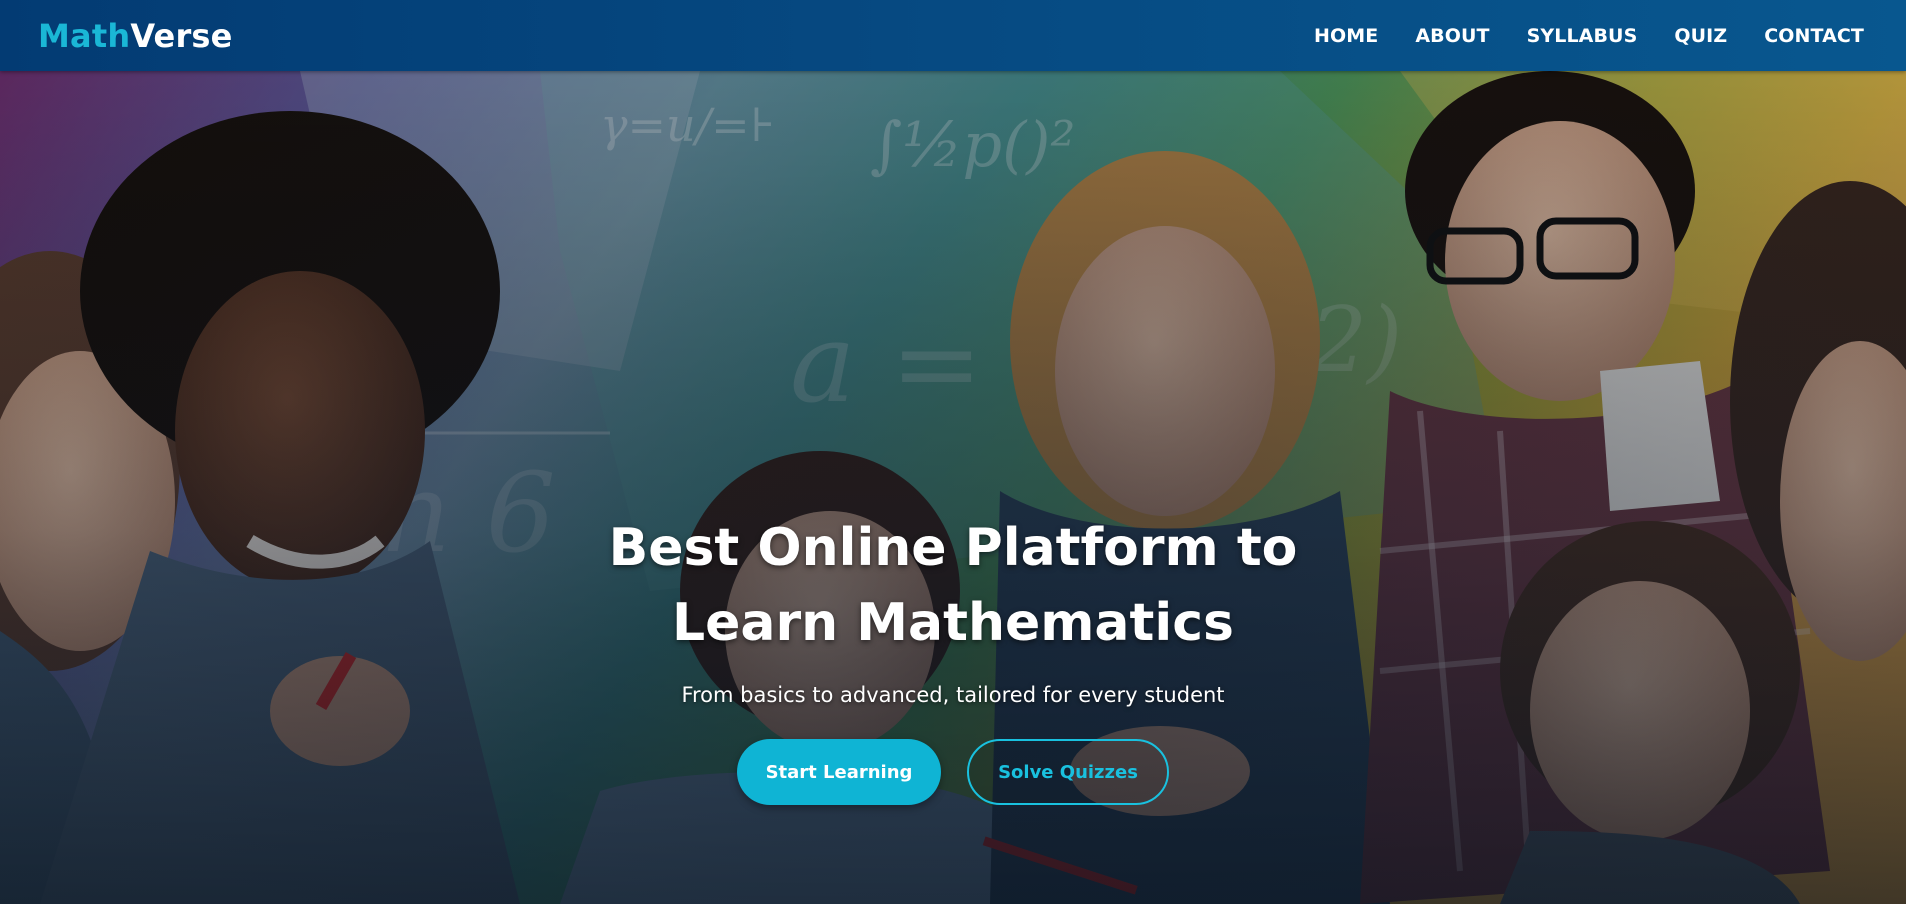 This screenshot has height=904, width=1906. Describe the element at coordinates (1346, 36) in the screenshot. I see `nav-item-home: HOME` at that location.